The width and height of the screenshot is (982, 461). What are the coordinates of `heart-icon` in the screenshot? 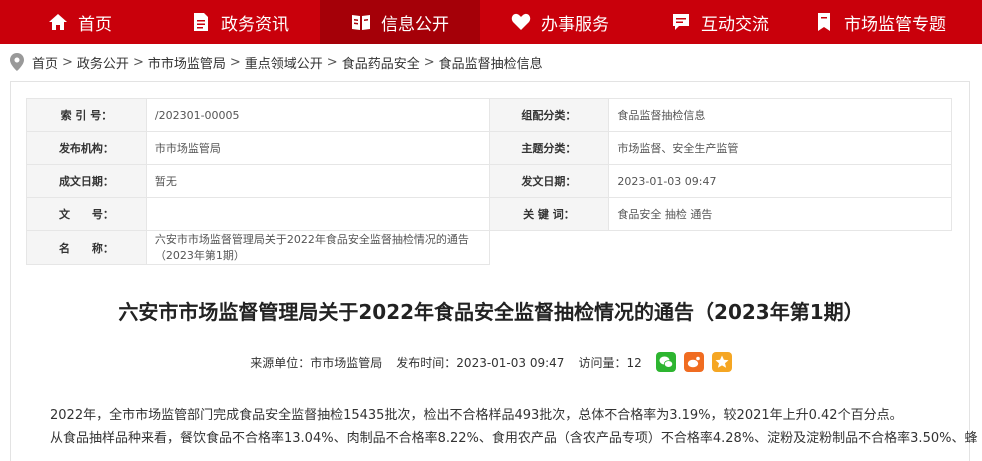 It's located at (521, 22).